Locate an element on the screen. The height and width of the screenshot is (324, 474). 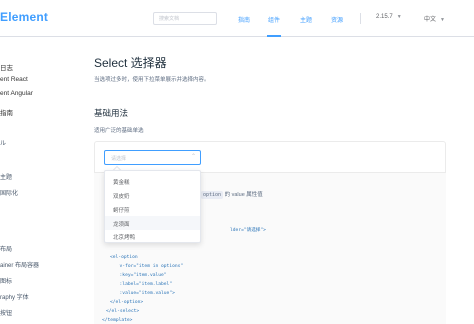
top-header: Element 搜索文档 指南 组件 主题 资源 2.15.7 ▼ 中文 ▼ is located at coordinates (237, 18).